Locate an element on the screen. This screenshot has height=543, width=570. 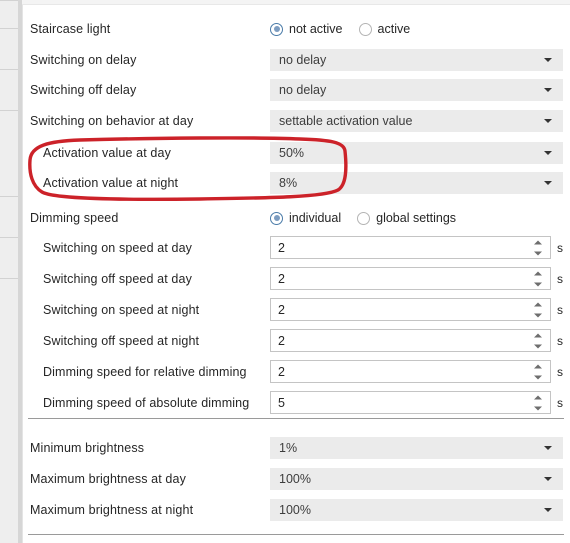
settings-row: Switching off speed at day 2 s is located at coordinates (296, 279).